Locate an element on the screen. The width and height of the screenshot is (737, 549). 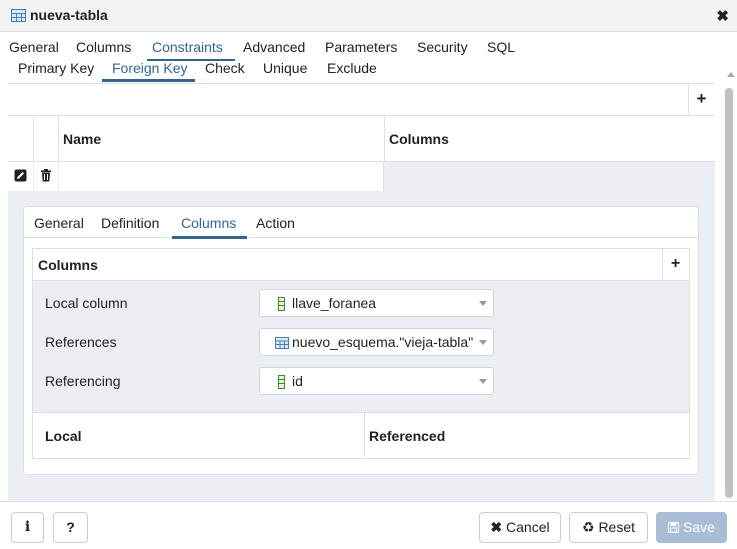
referencing-label: Referencing is located at coordinates (83, 381).